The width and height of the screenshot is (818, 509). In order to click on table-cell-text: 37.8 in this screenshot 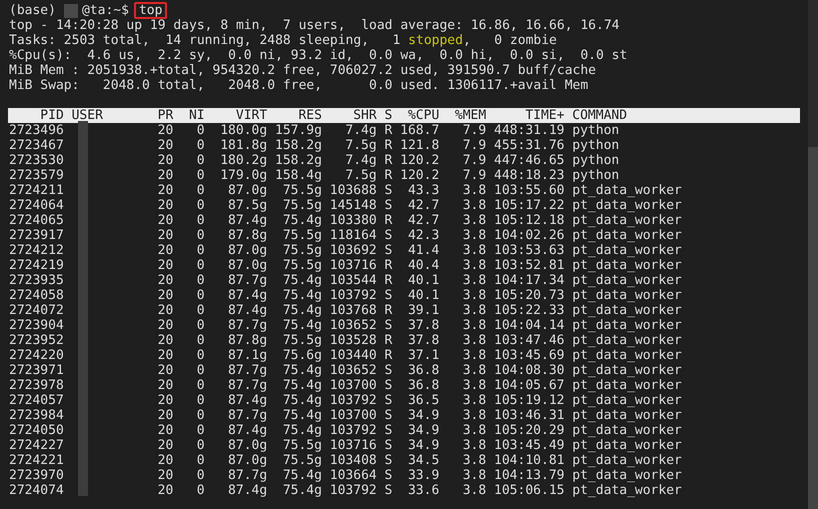, I will do `click(423, 325)`.